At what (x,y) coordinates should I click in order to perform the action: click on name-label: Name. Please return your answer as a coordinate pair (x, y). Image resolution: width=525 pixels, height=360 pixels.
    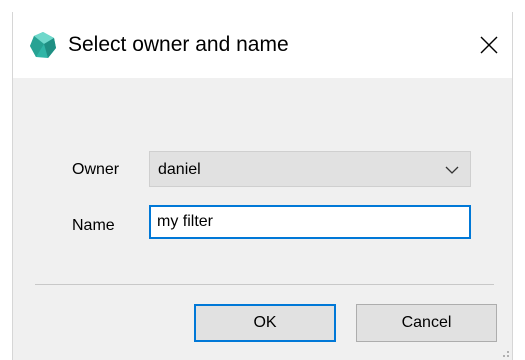
    Looking at the image, I should click on (93, 225).